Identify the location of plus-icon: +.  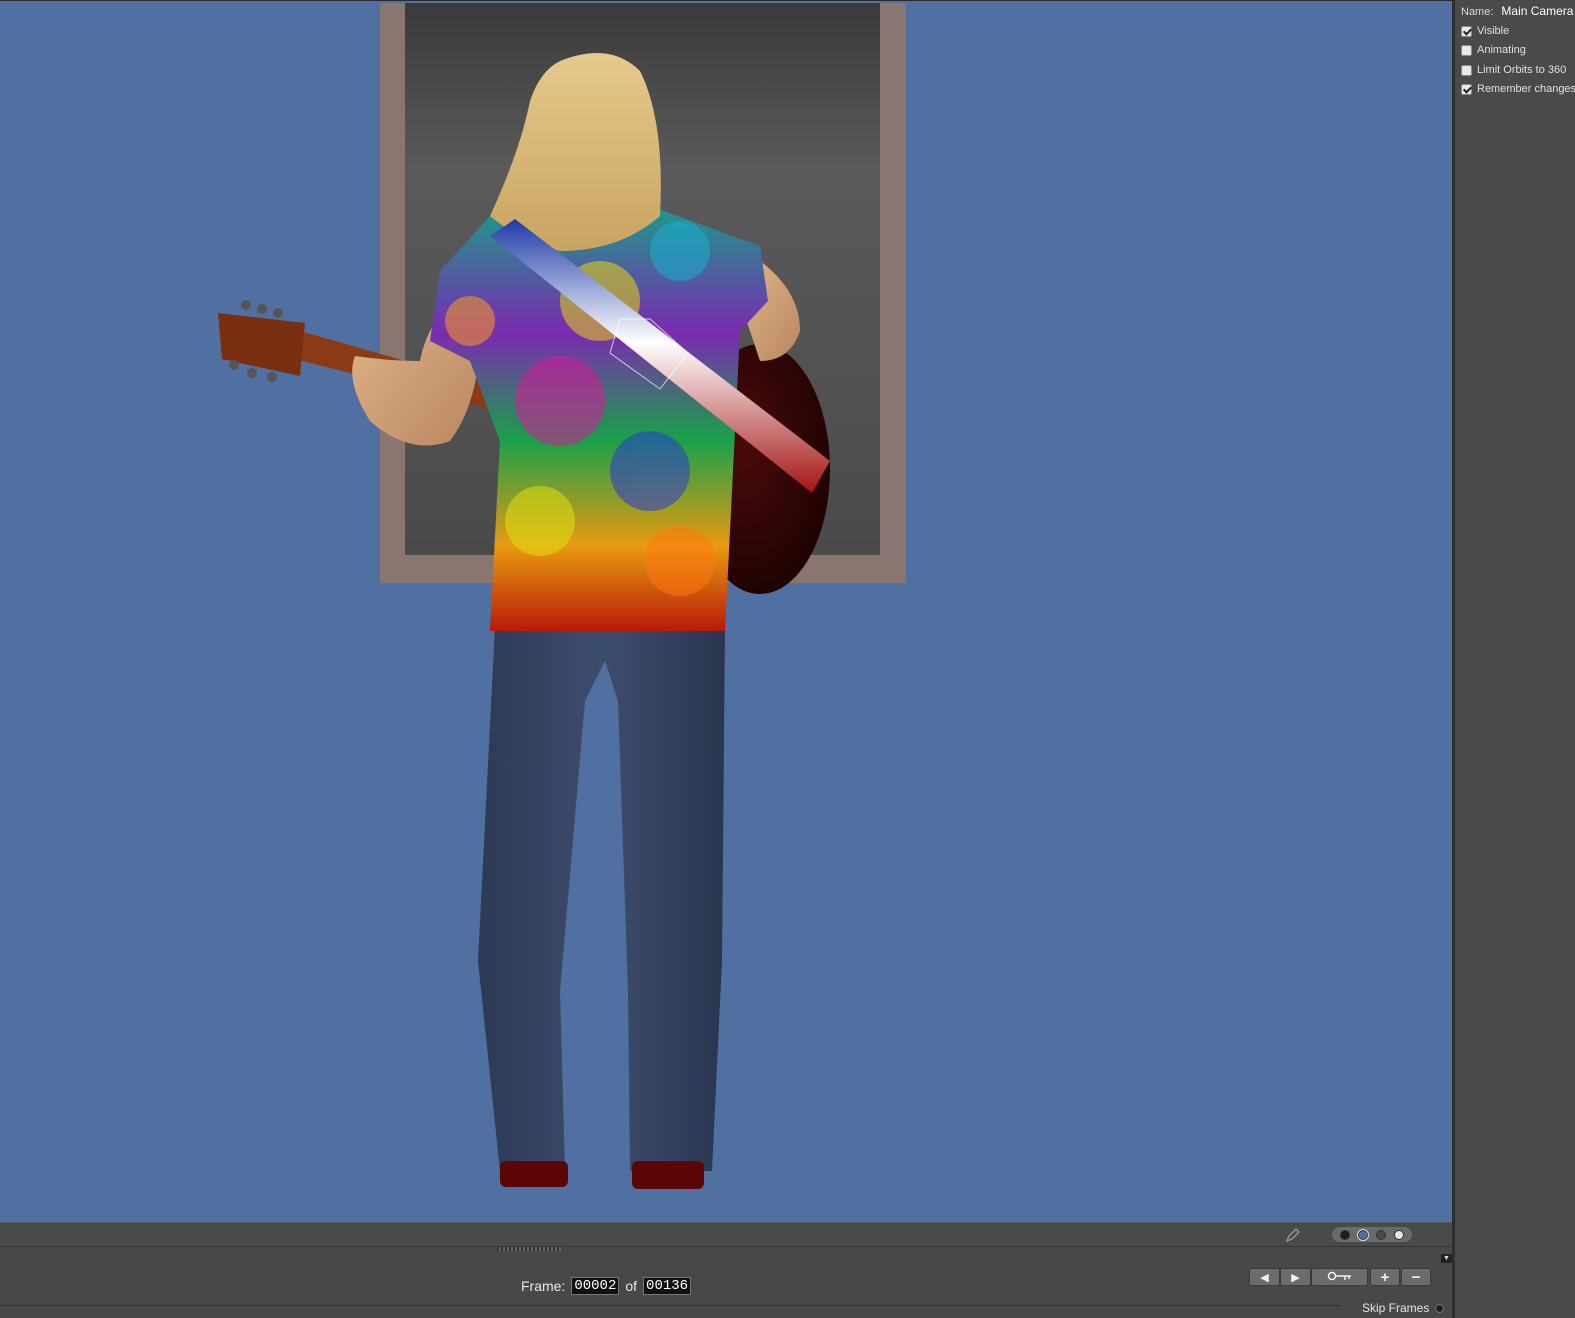
(1385, 1277).